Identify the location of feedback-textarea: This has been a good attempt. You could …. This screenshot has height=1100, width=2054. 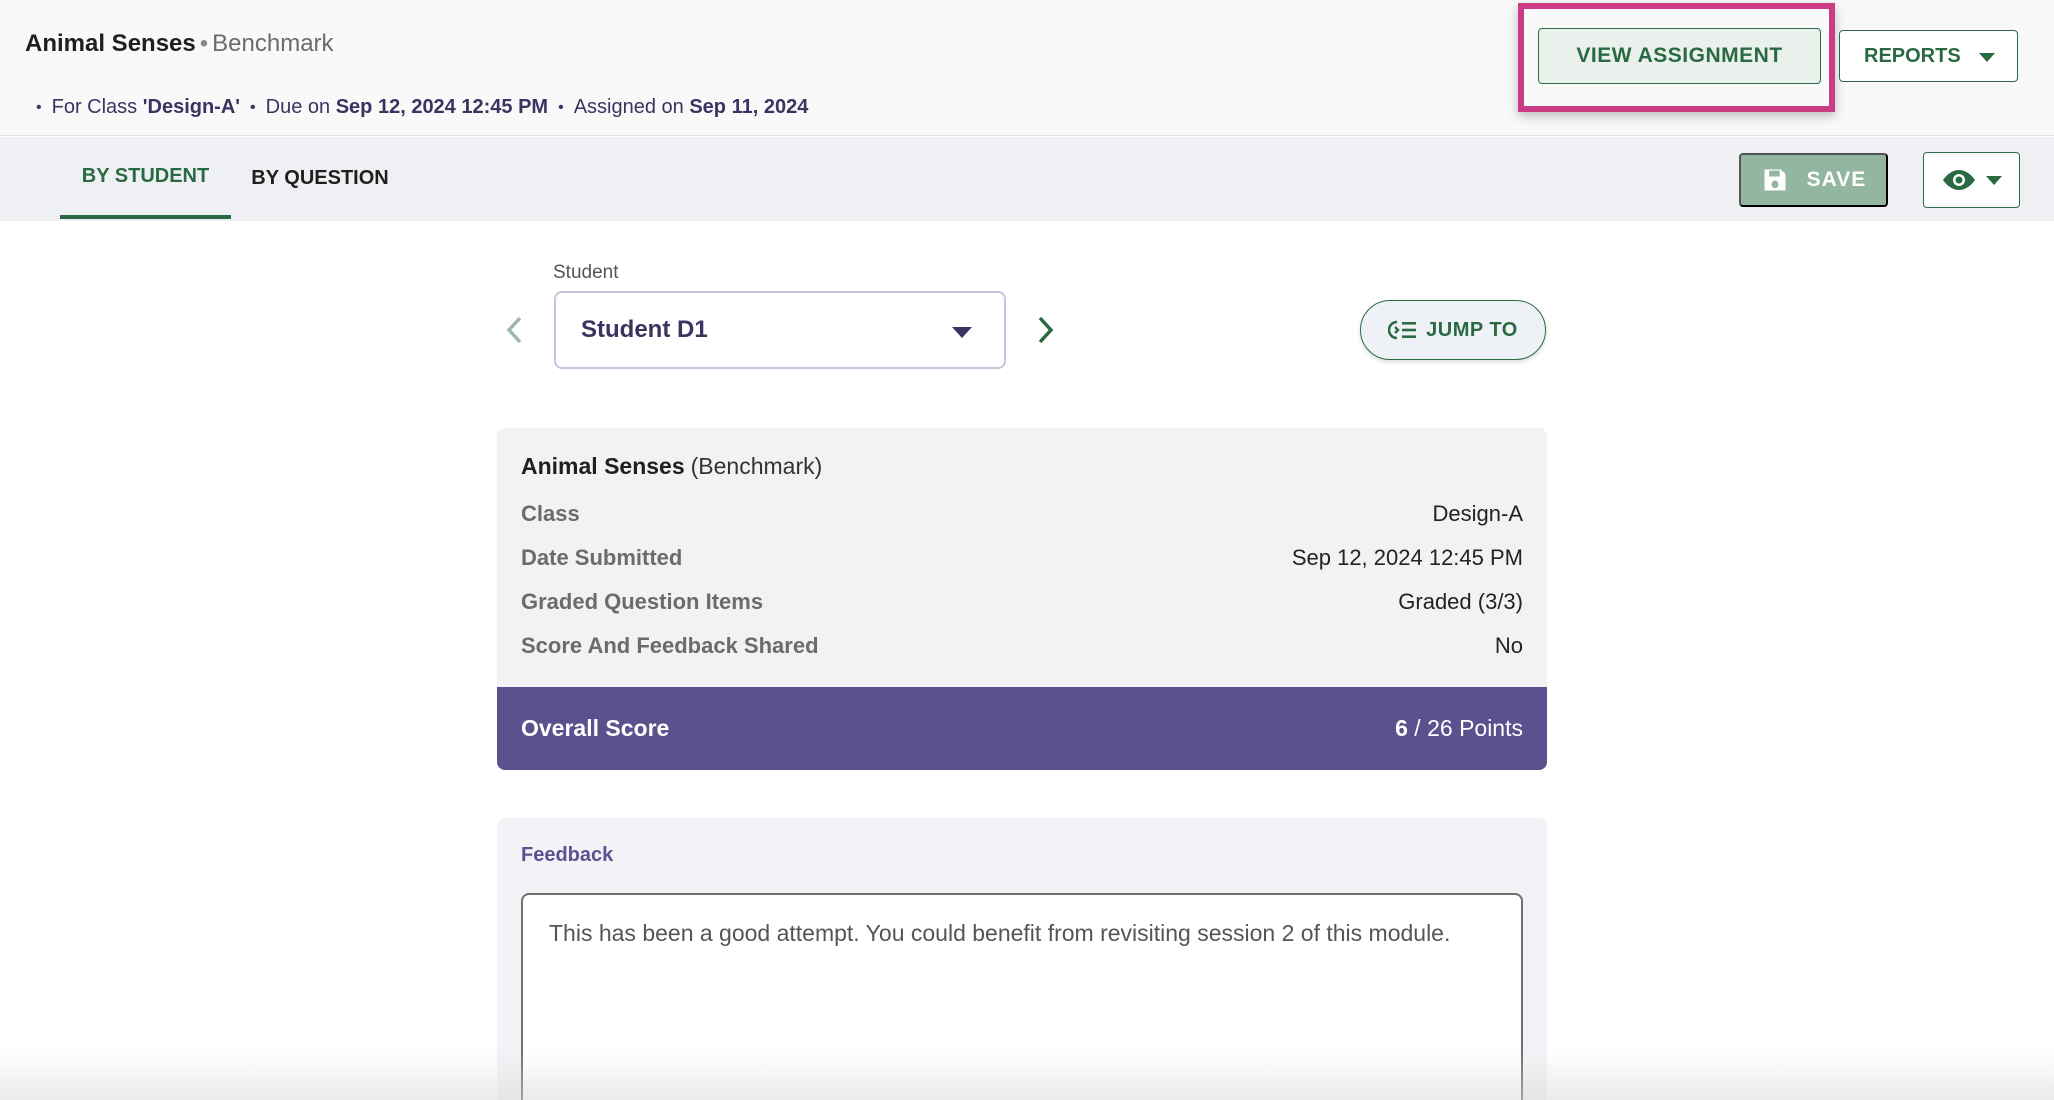
(1022, 996).